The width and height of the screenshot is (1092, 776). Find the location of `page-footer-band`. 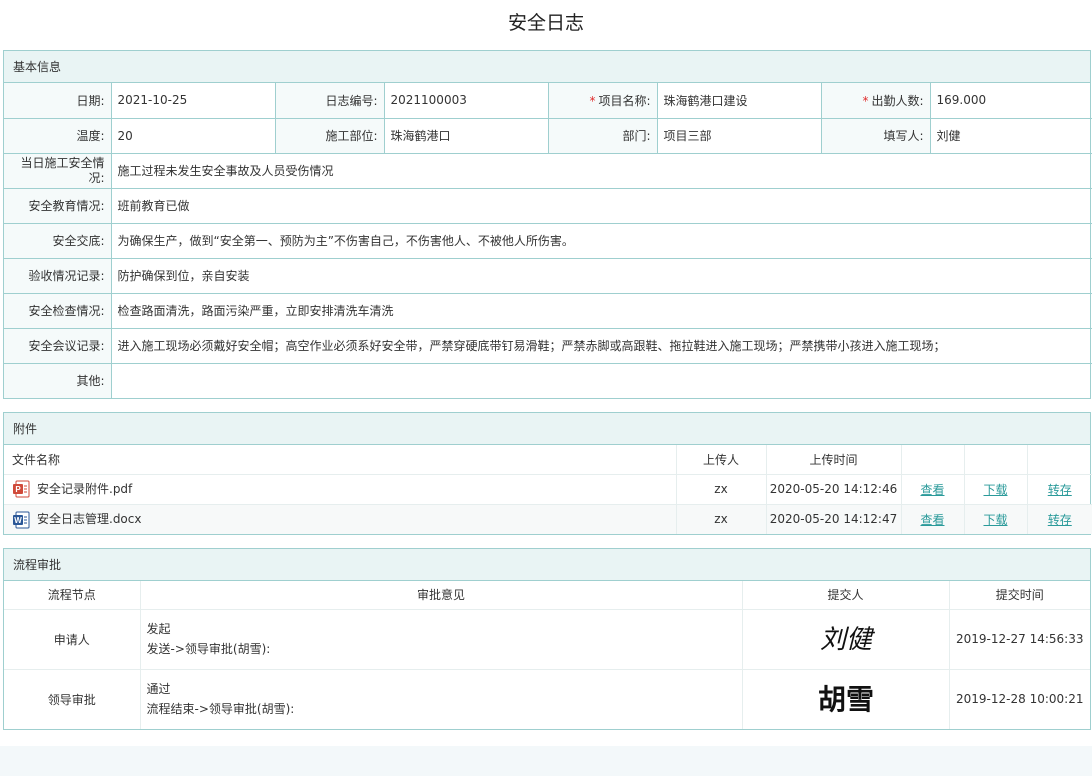

page-footer-band is located at coordinates (546, 761).